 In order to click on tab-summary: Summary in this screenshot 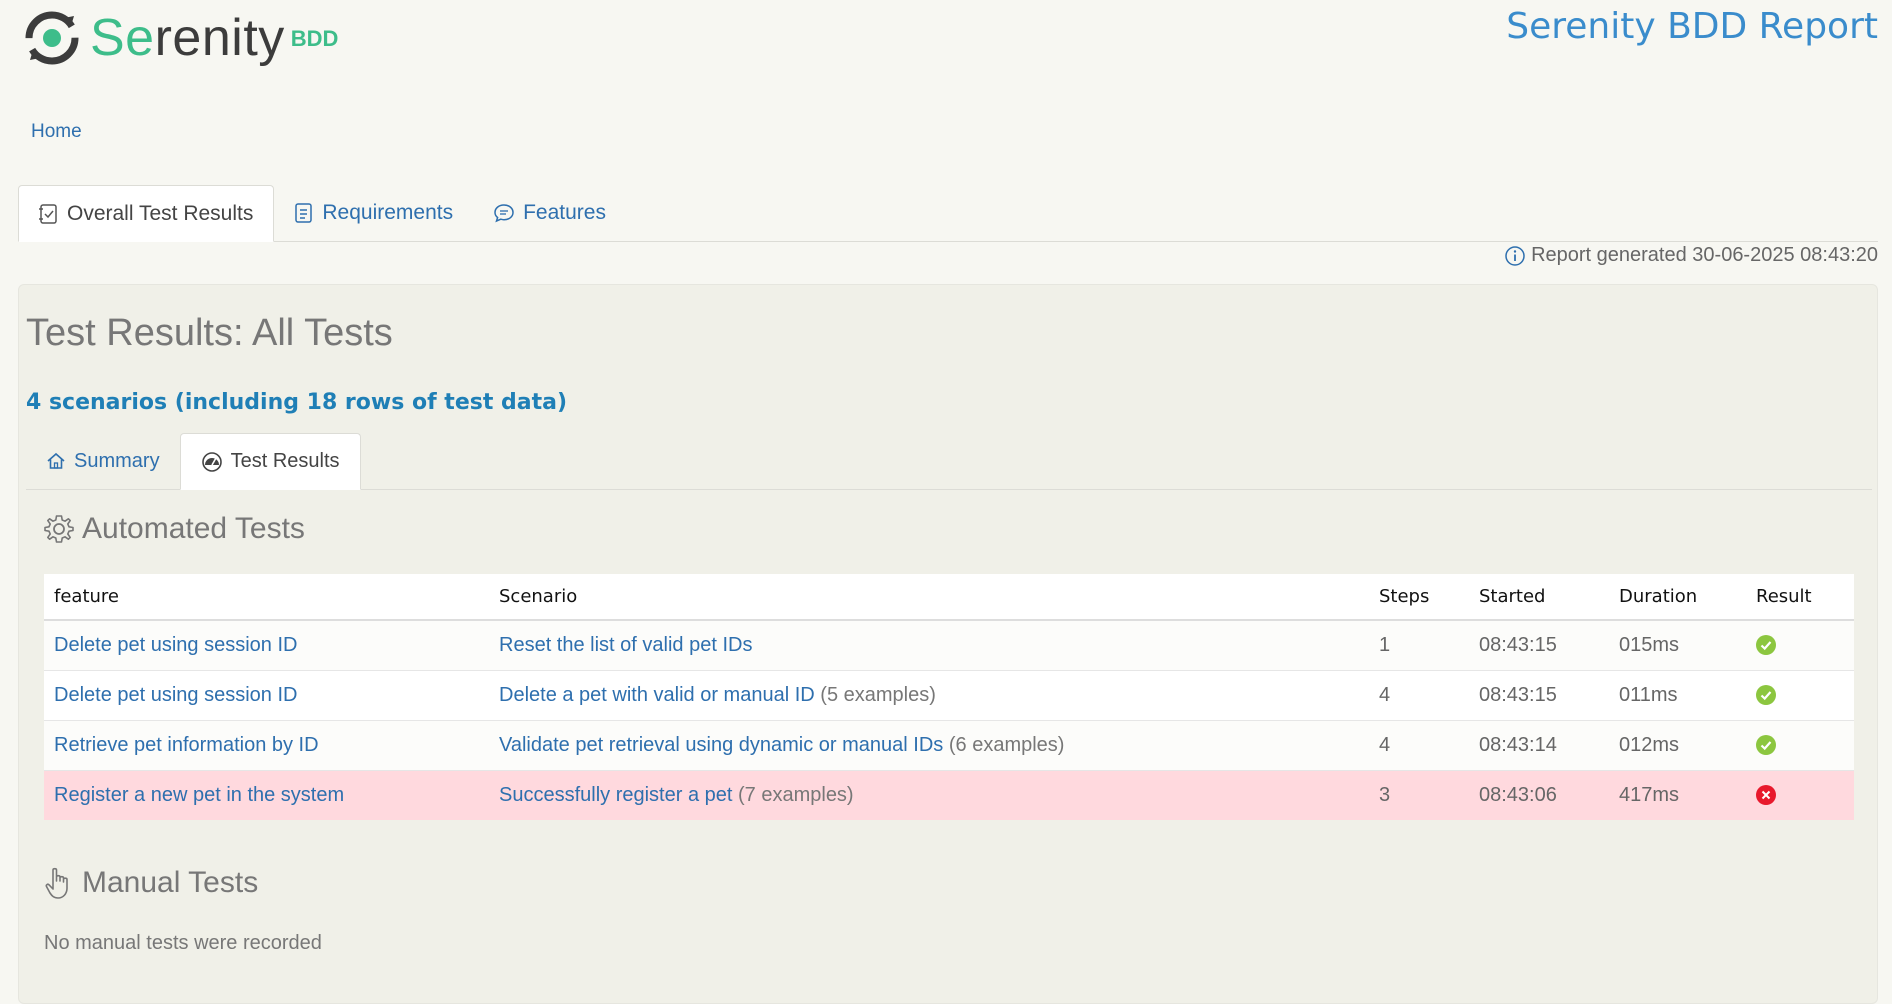, I will do `click(103, 461)`.